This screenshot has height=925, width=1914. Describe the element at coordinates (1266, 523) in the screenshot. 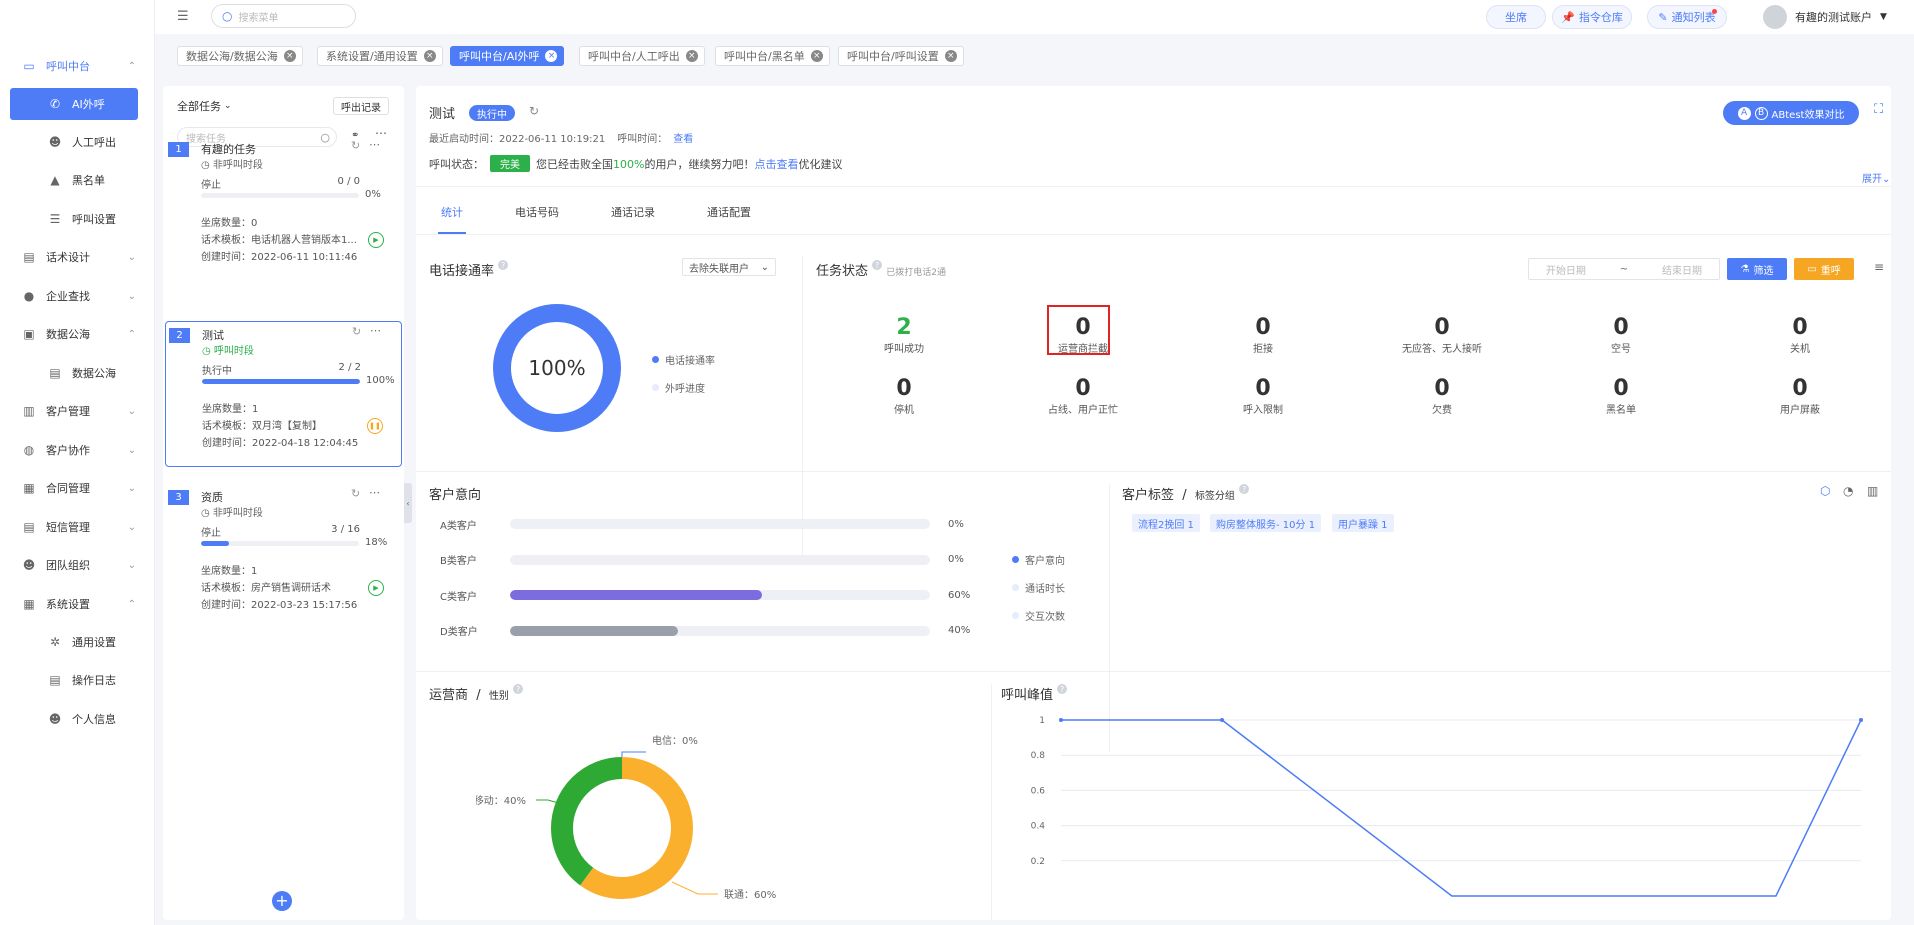

I see `tag-chip: 购房整体服务- 10分 1` at that location.